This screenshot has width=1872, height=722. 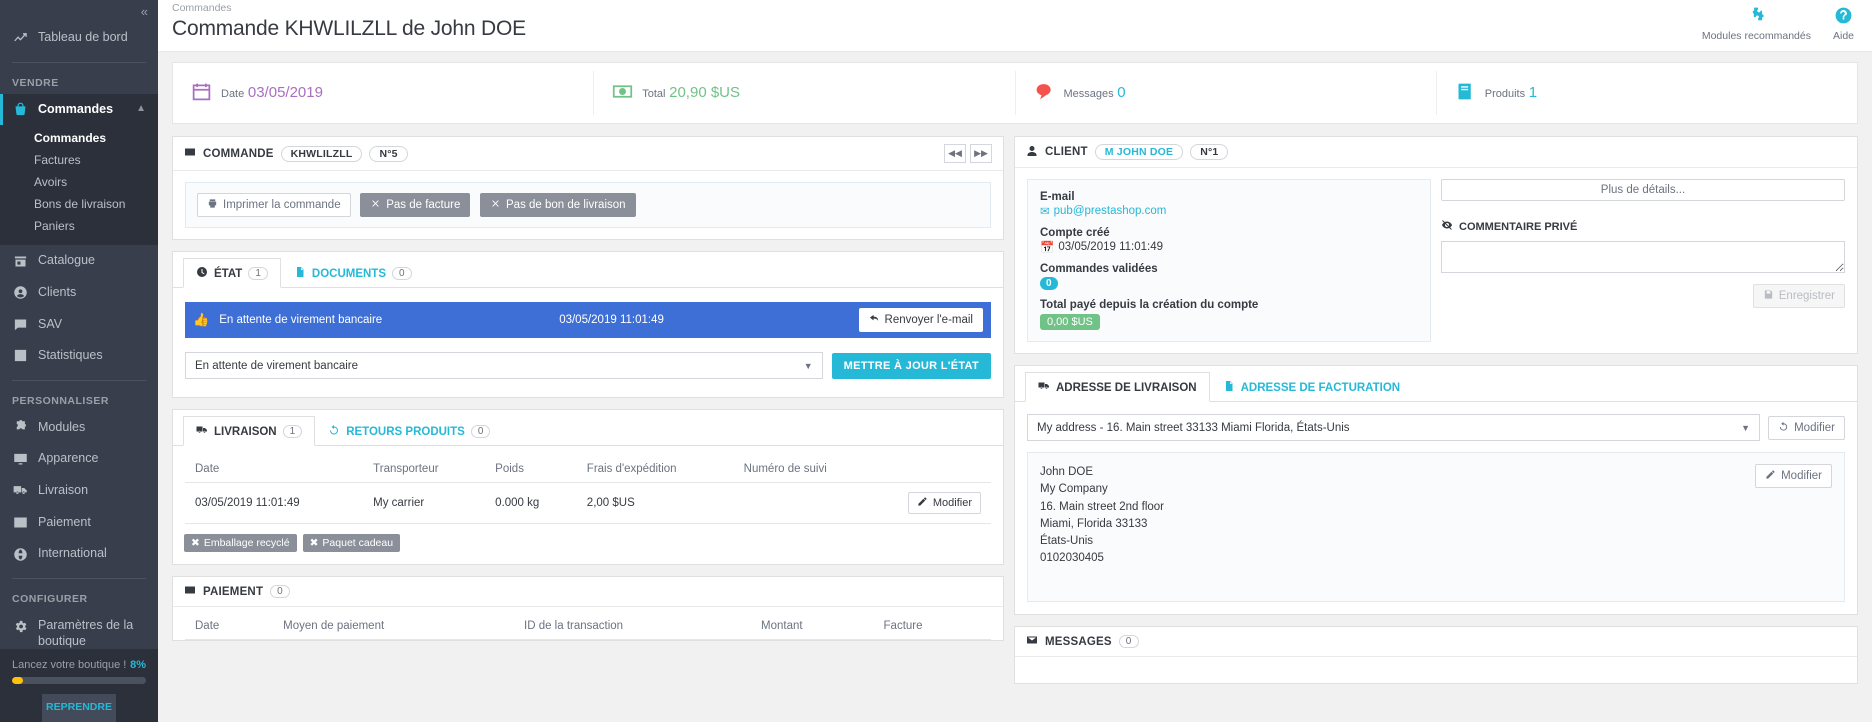 What do you see at coordinates (20, 554) in the screenshot?
I see `globe-icon` at bounding box center [20, 554].